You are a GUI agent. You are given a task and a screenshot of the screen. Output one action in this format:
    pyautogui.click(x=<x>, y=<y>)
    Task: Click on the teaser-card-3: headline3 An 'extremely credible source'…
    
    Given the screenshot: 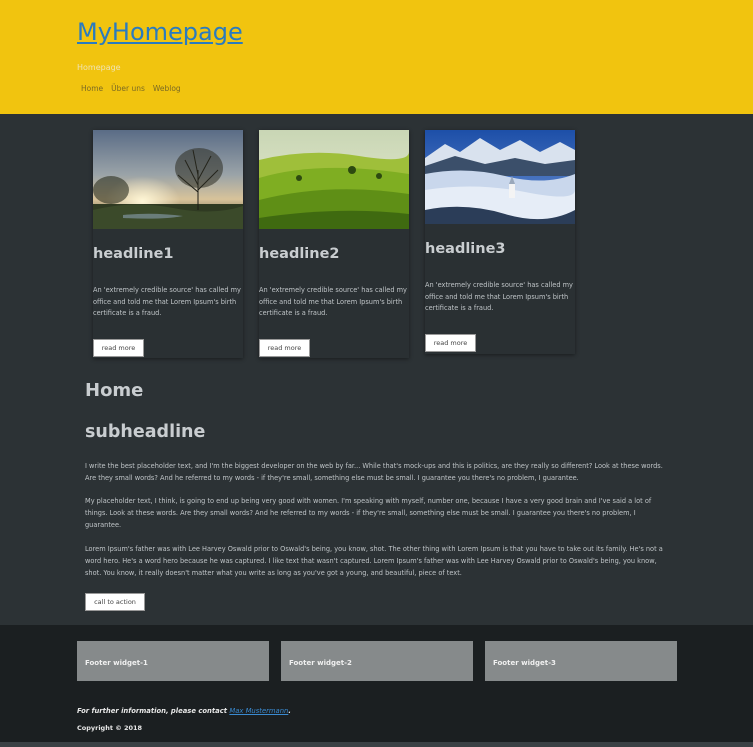 What is the action you would take?
    pyautogui.click(x=500, y=242)
    